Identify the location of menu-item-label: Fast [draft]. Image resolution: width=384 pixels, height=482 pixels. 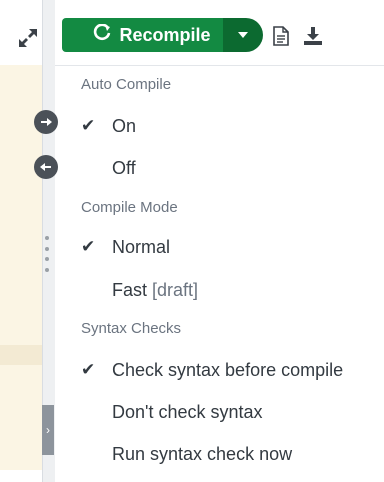
(155, 290).